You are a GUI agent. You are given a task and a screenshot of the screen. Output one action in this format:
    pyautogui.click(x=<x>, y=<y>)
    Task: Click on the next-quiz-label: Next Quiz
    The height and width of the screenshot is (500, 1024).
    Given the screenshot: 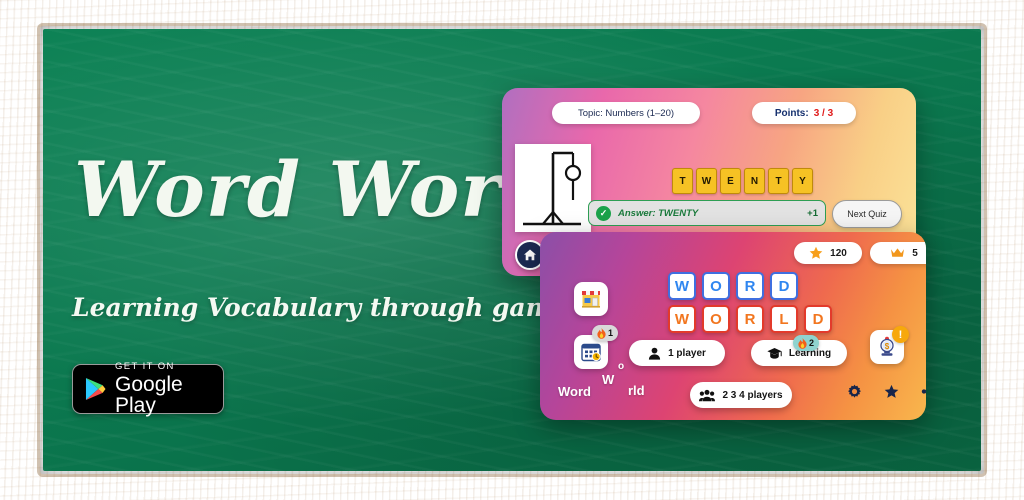 What is the action you would take?
    pyautogui.click(x=867, y=214)
    